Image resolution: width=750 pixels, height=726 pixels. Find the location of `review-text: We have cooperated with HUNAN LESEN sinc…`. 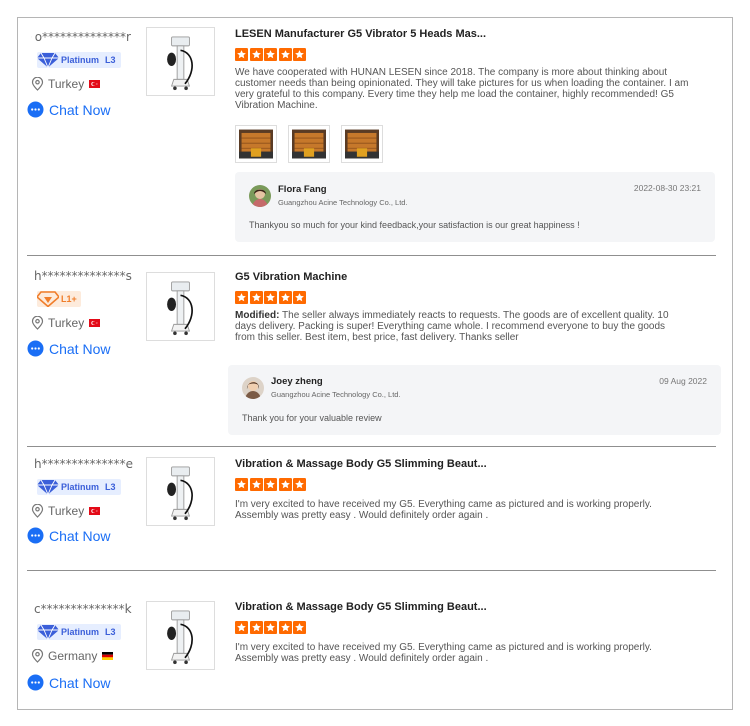

review-text: We have cooperated with HUNAN LESEN sinc… is located at coordinates (462, 89).